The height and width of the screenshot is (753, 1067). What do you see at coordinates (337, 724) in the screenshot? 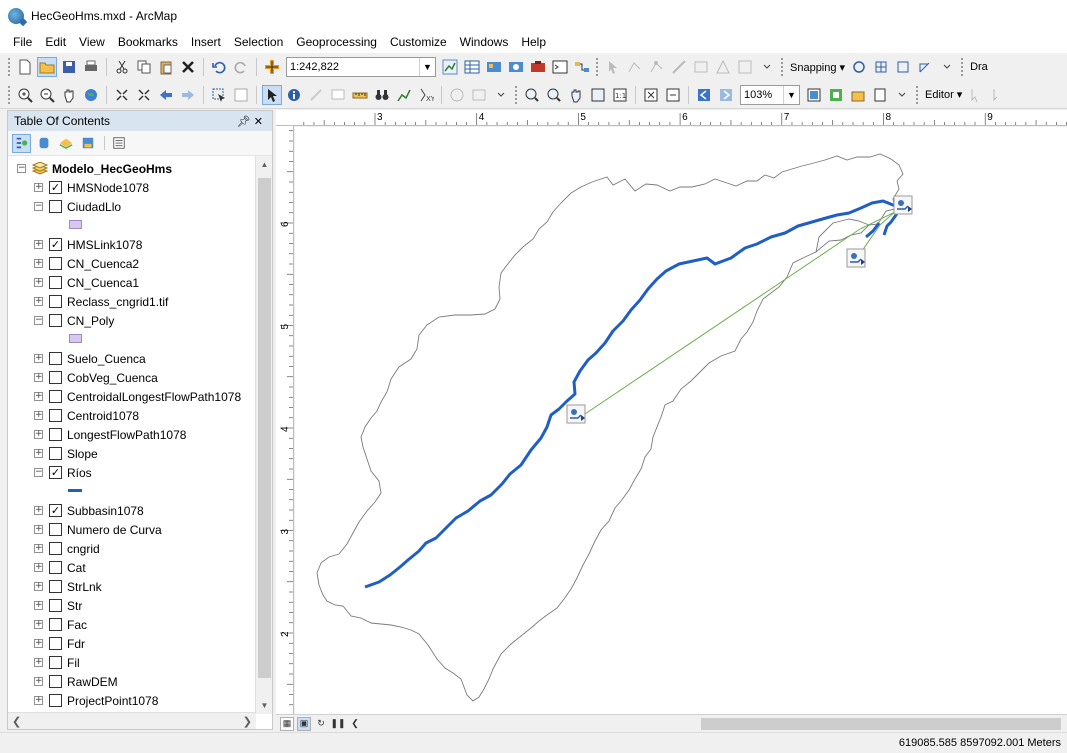
I see `pause-drawing-icon: ❚❚` at bounding box center [337, 724].